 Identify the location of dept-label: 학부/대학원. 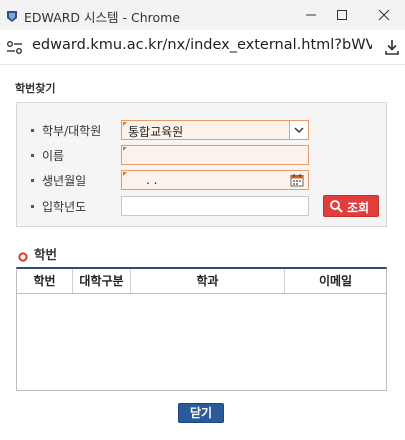
(72, 131).